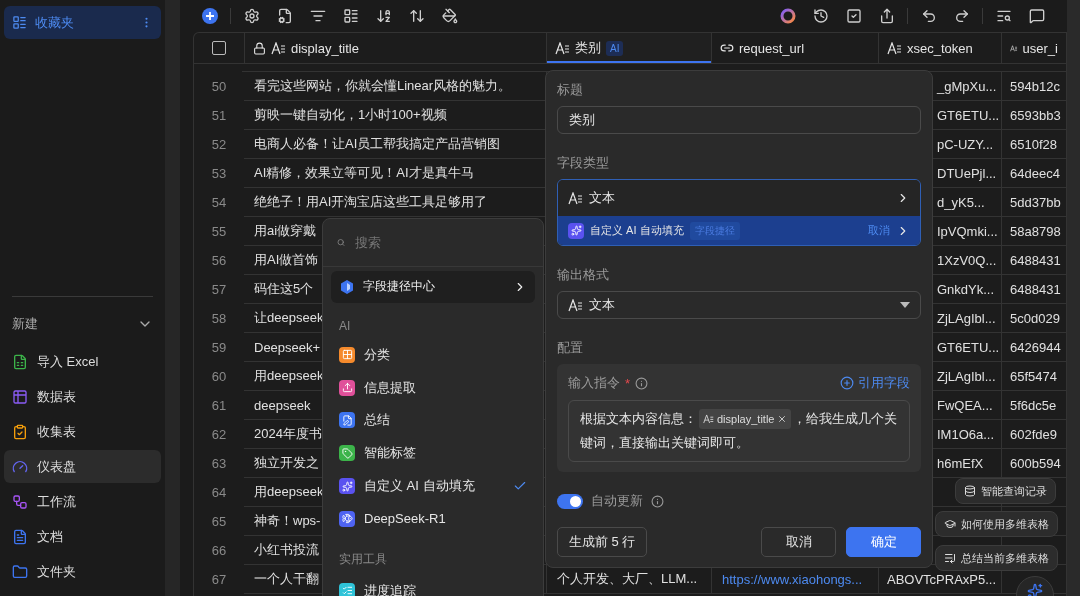 The width and height of the screenshot is (1080, 596). Describe the element at coordinates (219, 145) in the screenshot. I see `row-number: 52` at that location.